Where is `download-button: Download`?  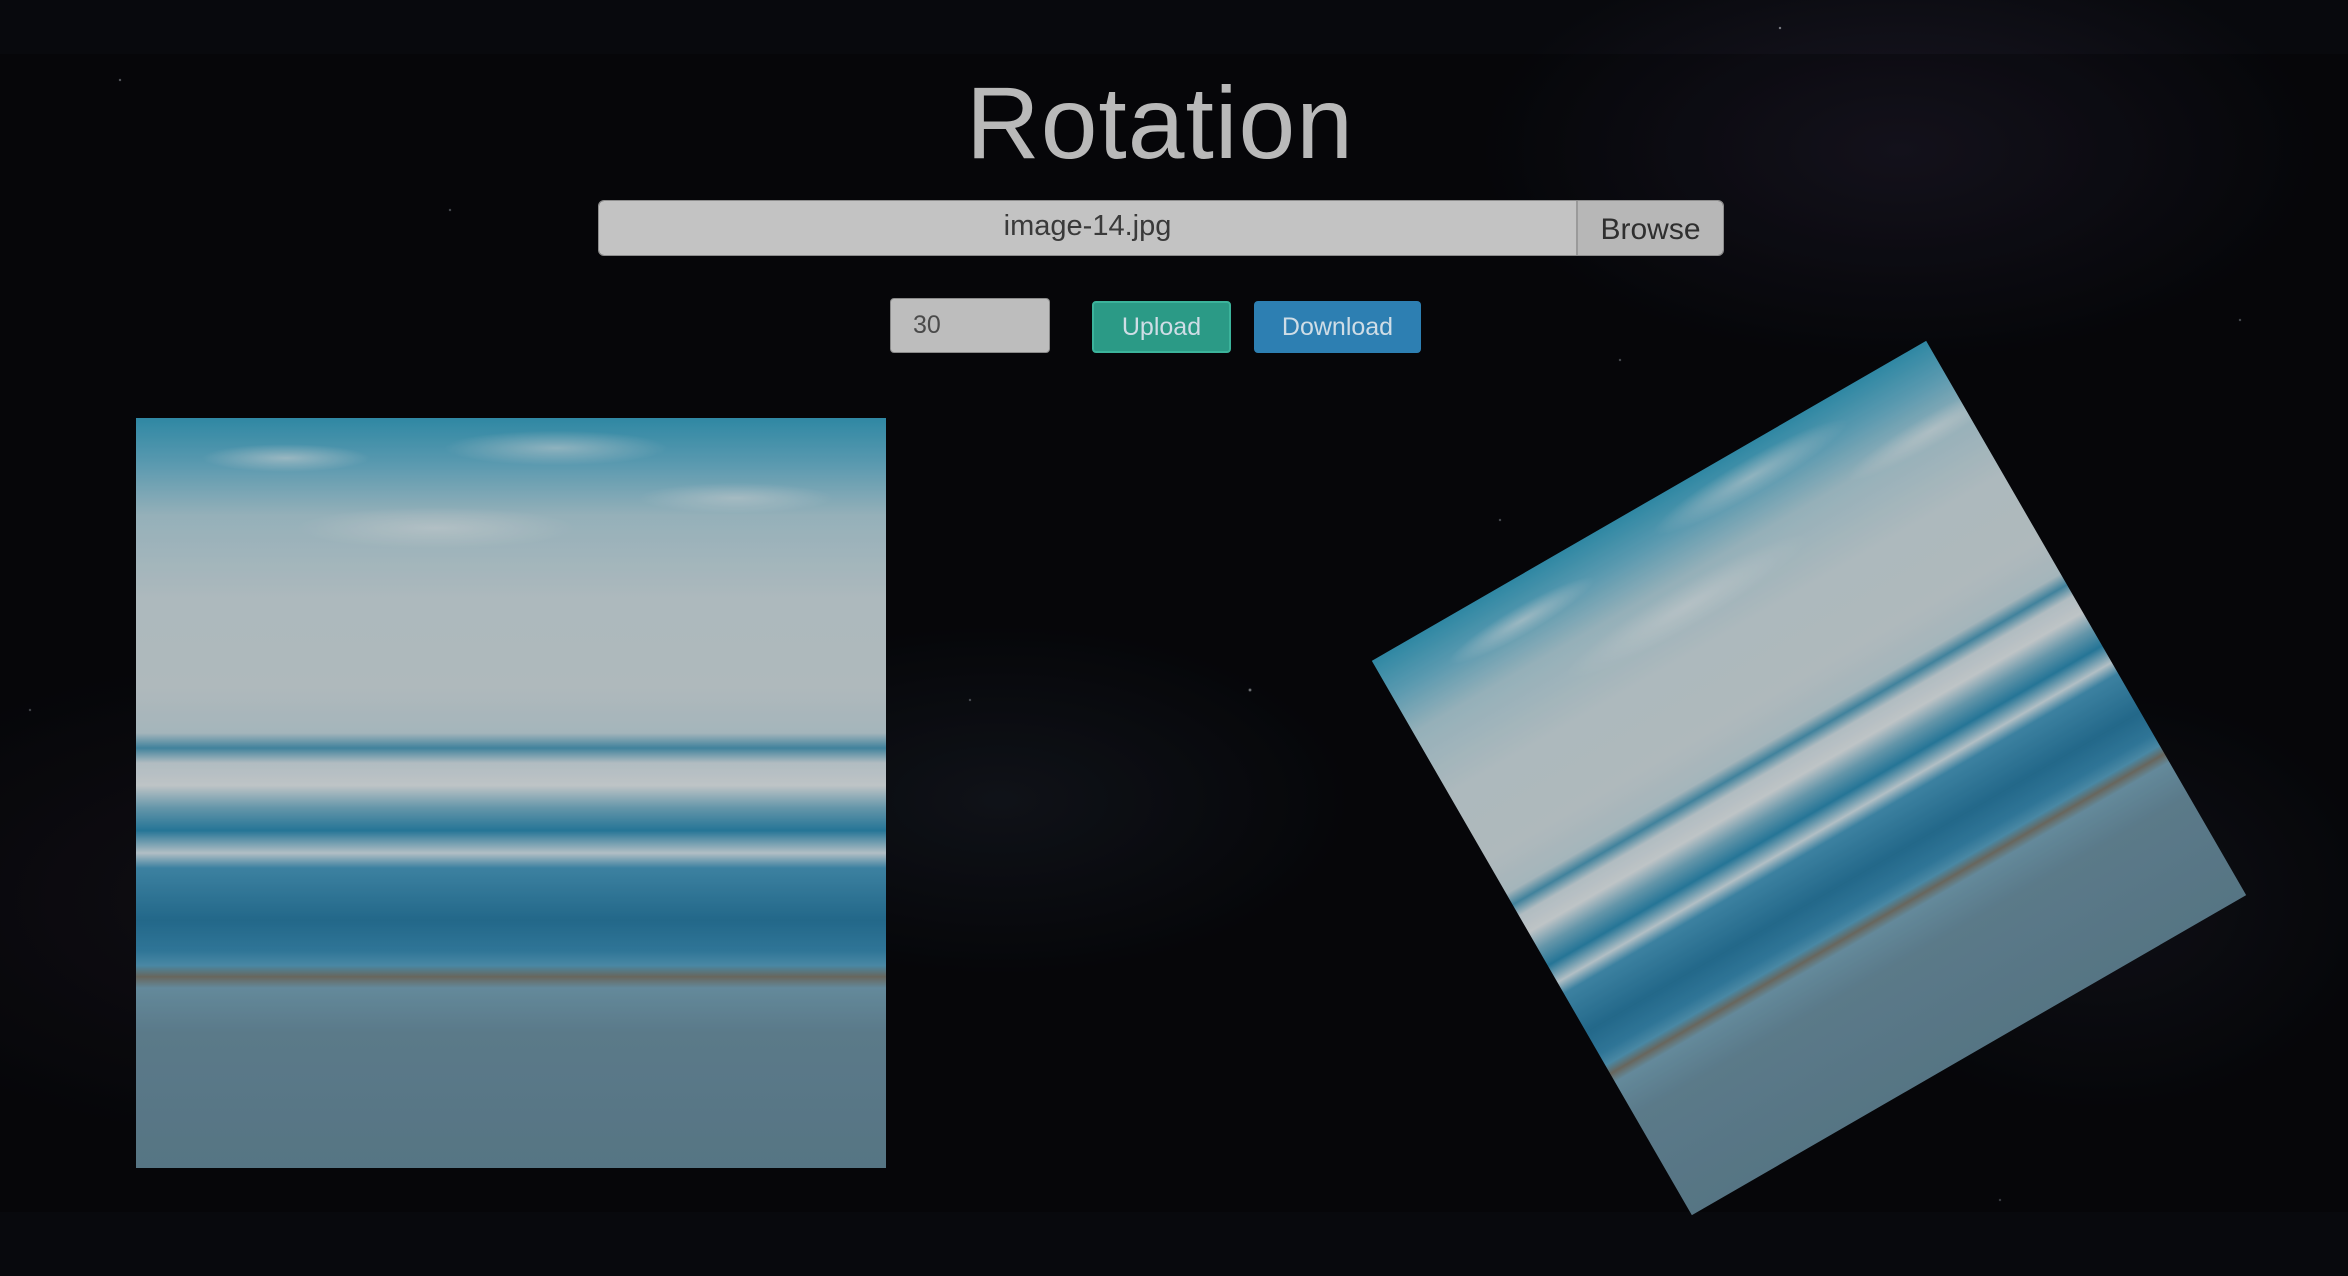
download-button: Download is located at coordinates (1337, 327).